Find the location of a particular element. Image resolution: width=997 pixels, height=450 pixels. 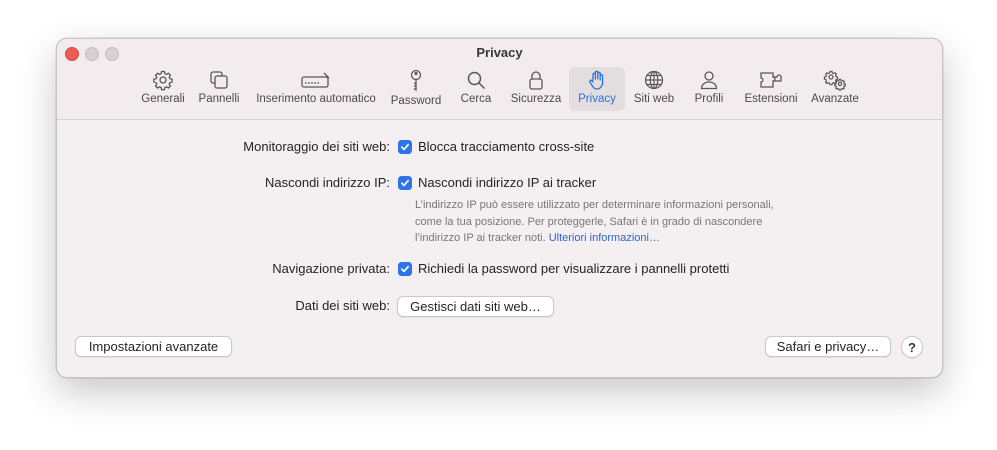

tab-label: Siti web is located at coordinates (654, 99).